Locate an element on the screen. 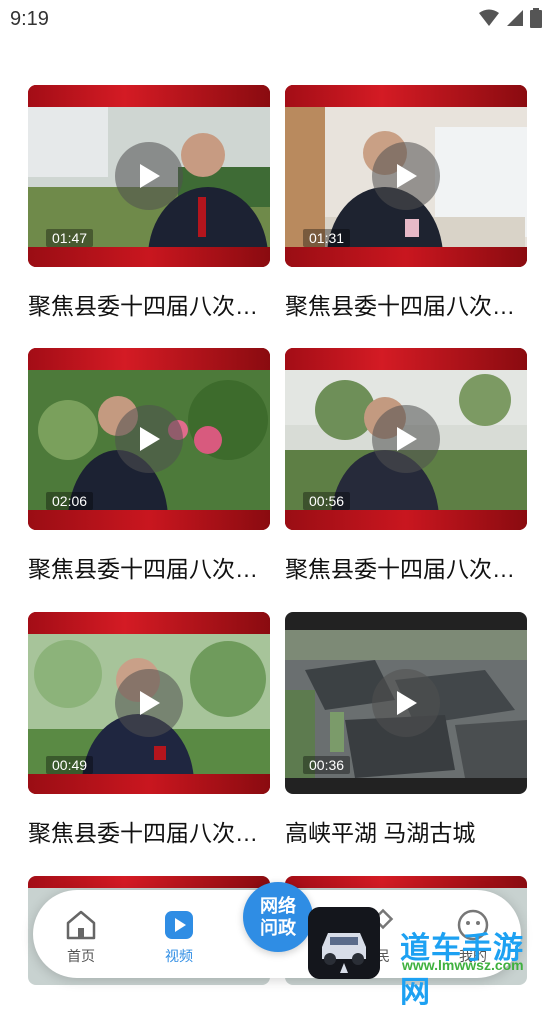 The width and height of the screenshot is (554, 1011). video-thumbnail: 00:56 is located at coordinates (406, 439).